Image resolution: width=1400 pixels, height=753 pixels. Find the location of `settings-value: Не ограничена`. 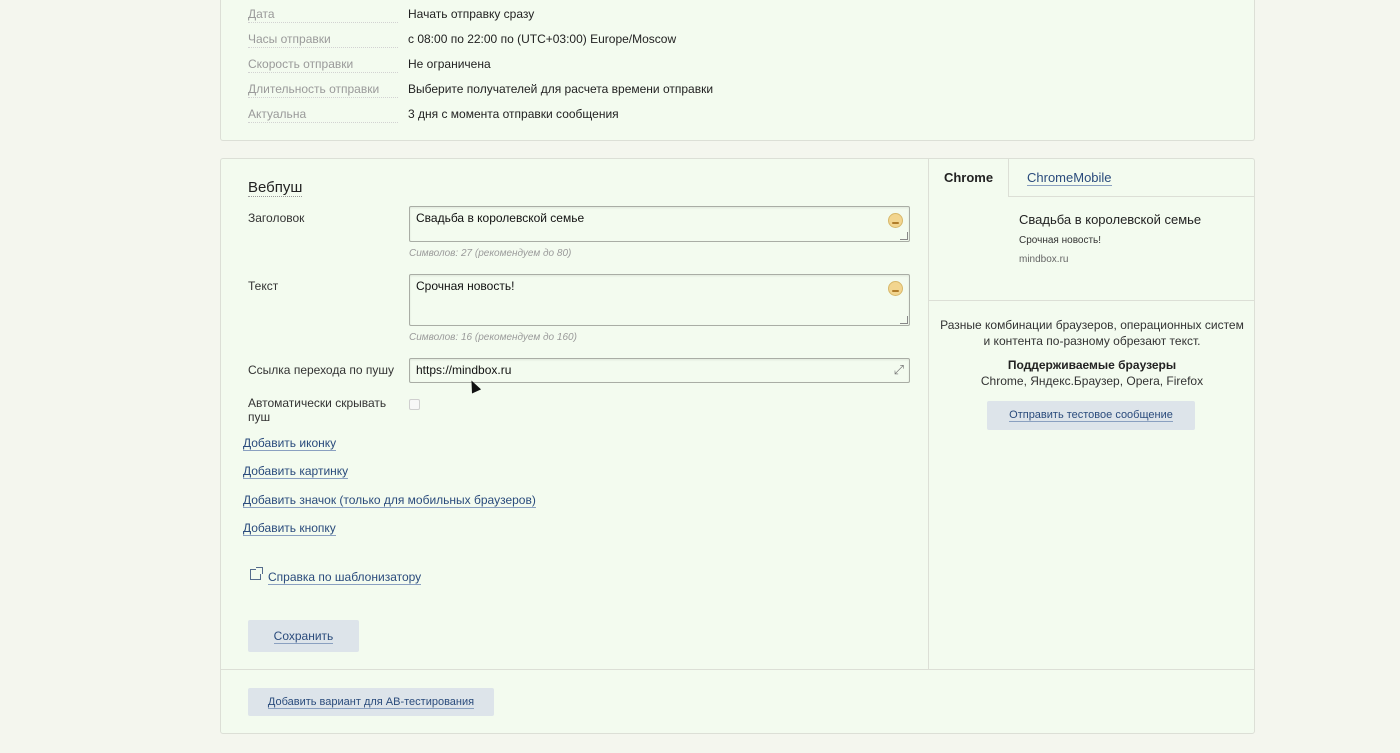

settings-value: Не ограничена is located at coordinates (449, 64).